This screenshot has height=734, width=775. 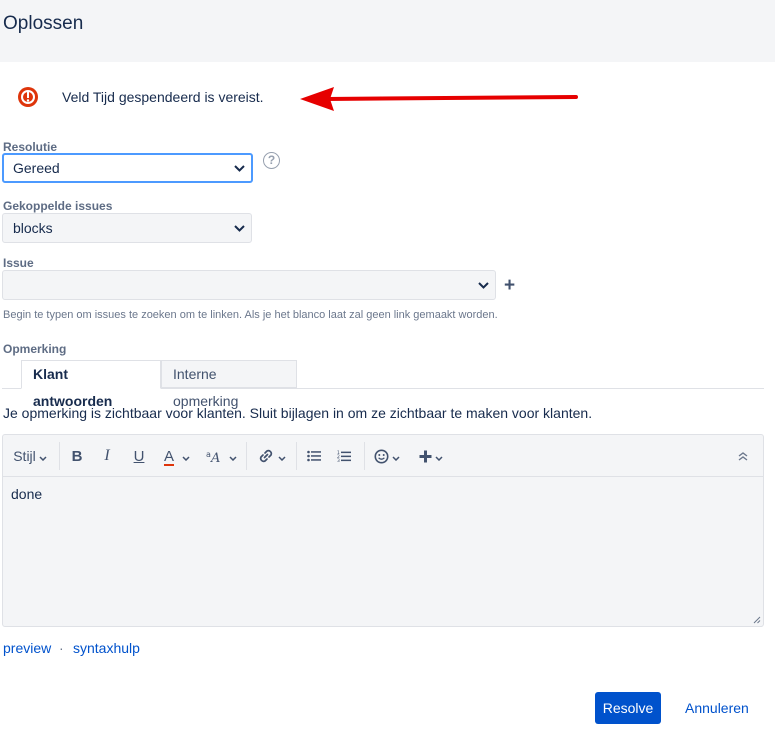 What do you see at coordinates (77, 456) in the screenshot?
I see `bold-button: B` at bounding box center [77, 456].